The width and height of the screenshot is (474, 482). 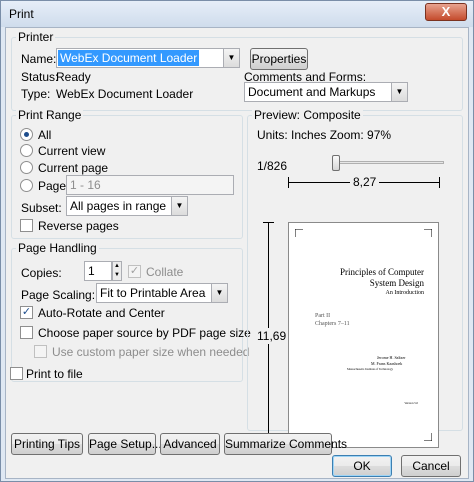 I want to click on copies-stepper: 1, so click(x=98, y=271).